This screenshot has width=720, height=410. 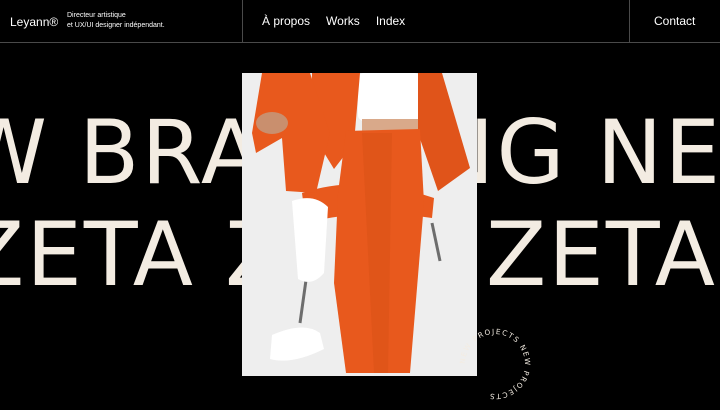 What do you see at coordinates (343, 21) in the screenshot?
I see `nav-link-works: Works` at bounding box center [343, 21].